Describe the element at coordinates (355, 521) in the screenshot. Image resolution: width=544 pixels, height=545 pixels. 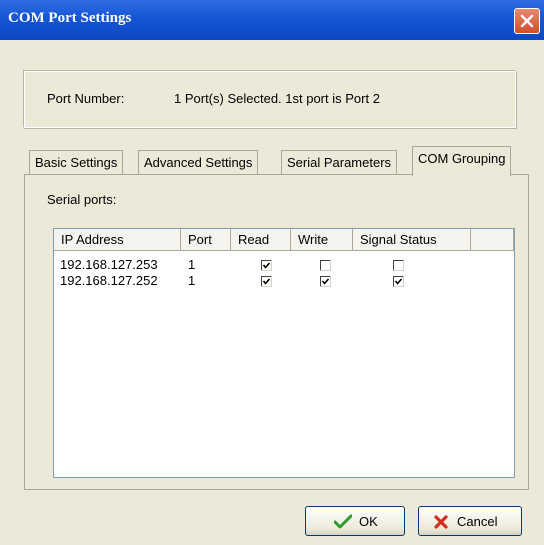
I see `ok-button: OK` at that location.